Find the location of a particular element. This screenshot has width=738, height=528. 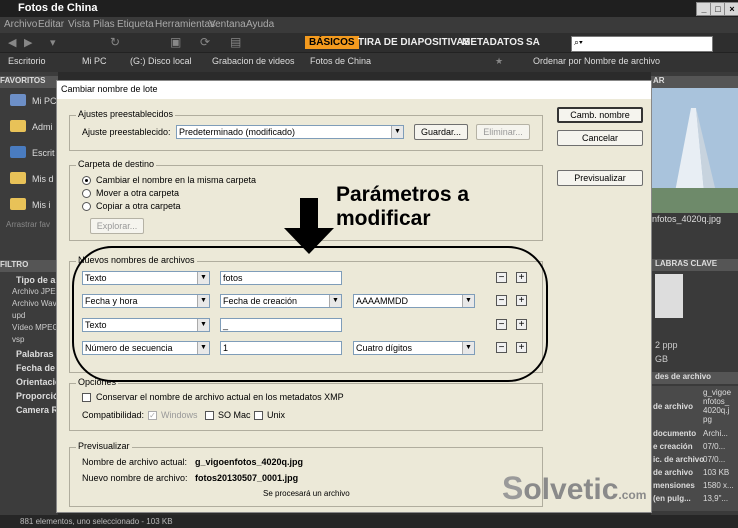

preset-select: Predeterminado (modificado) ▼ is located at coordinates (290, 132).